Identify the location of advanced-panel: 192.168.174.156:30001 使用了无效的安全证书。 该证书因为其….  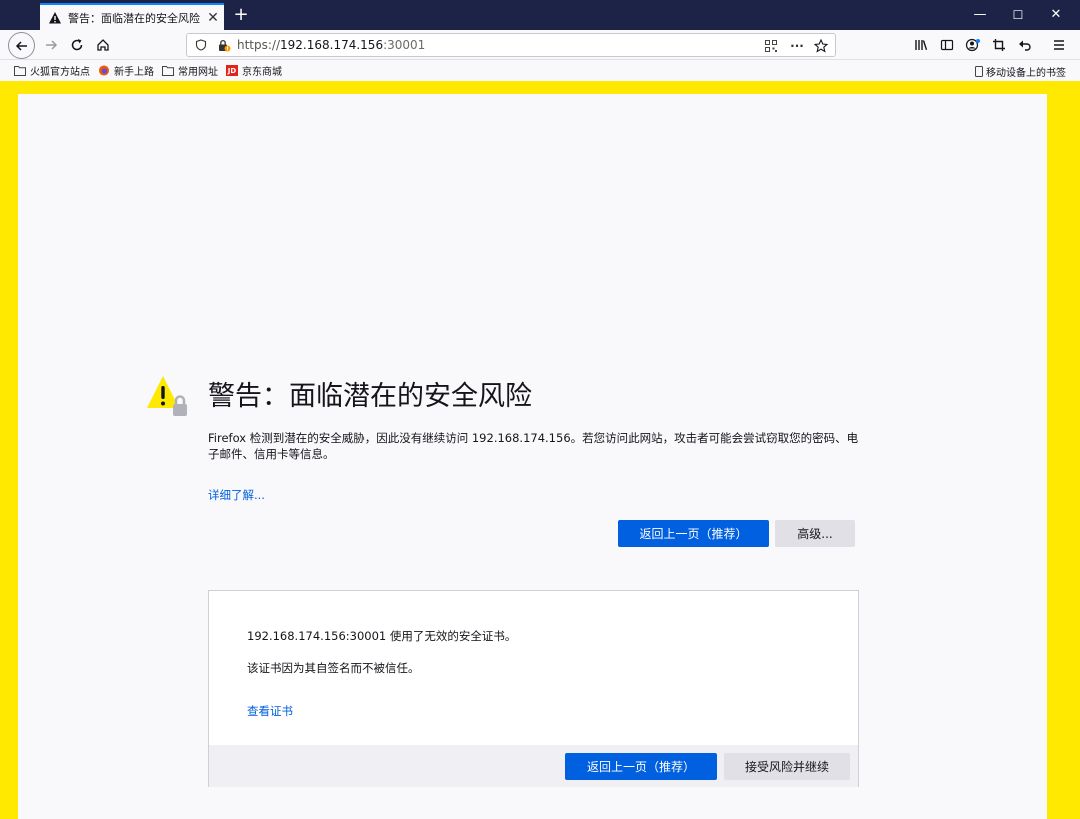
(533, 688).